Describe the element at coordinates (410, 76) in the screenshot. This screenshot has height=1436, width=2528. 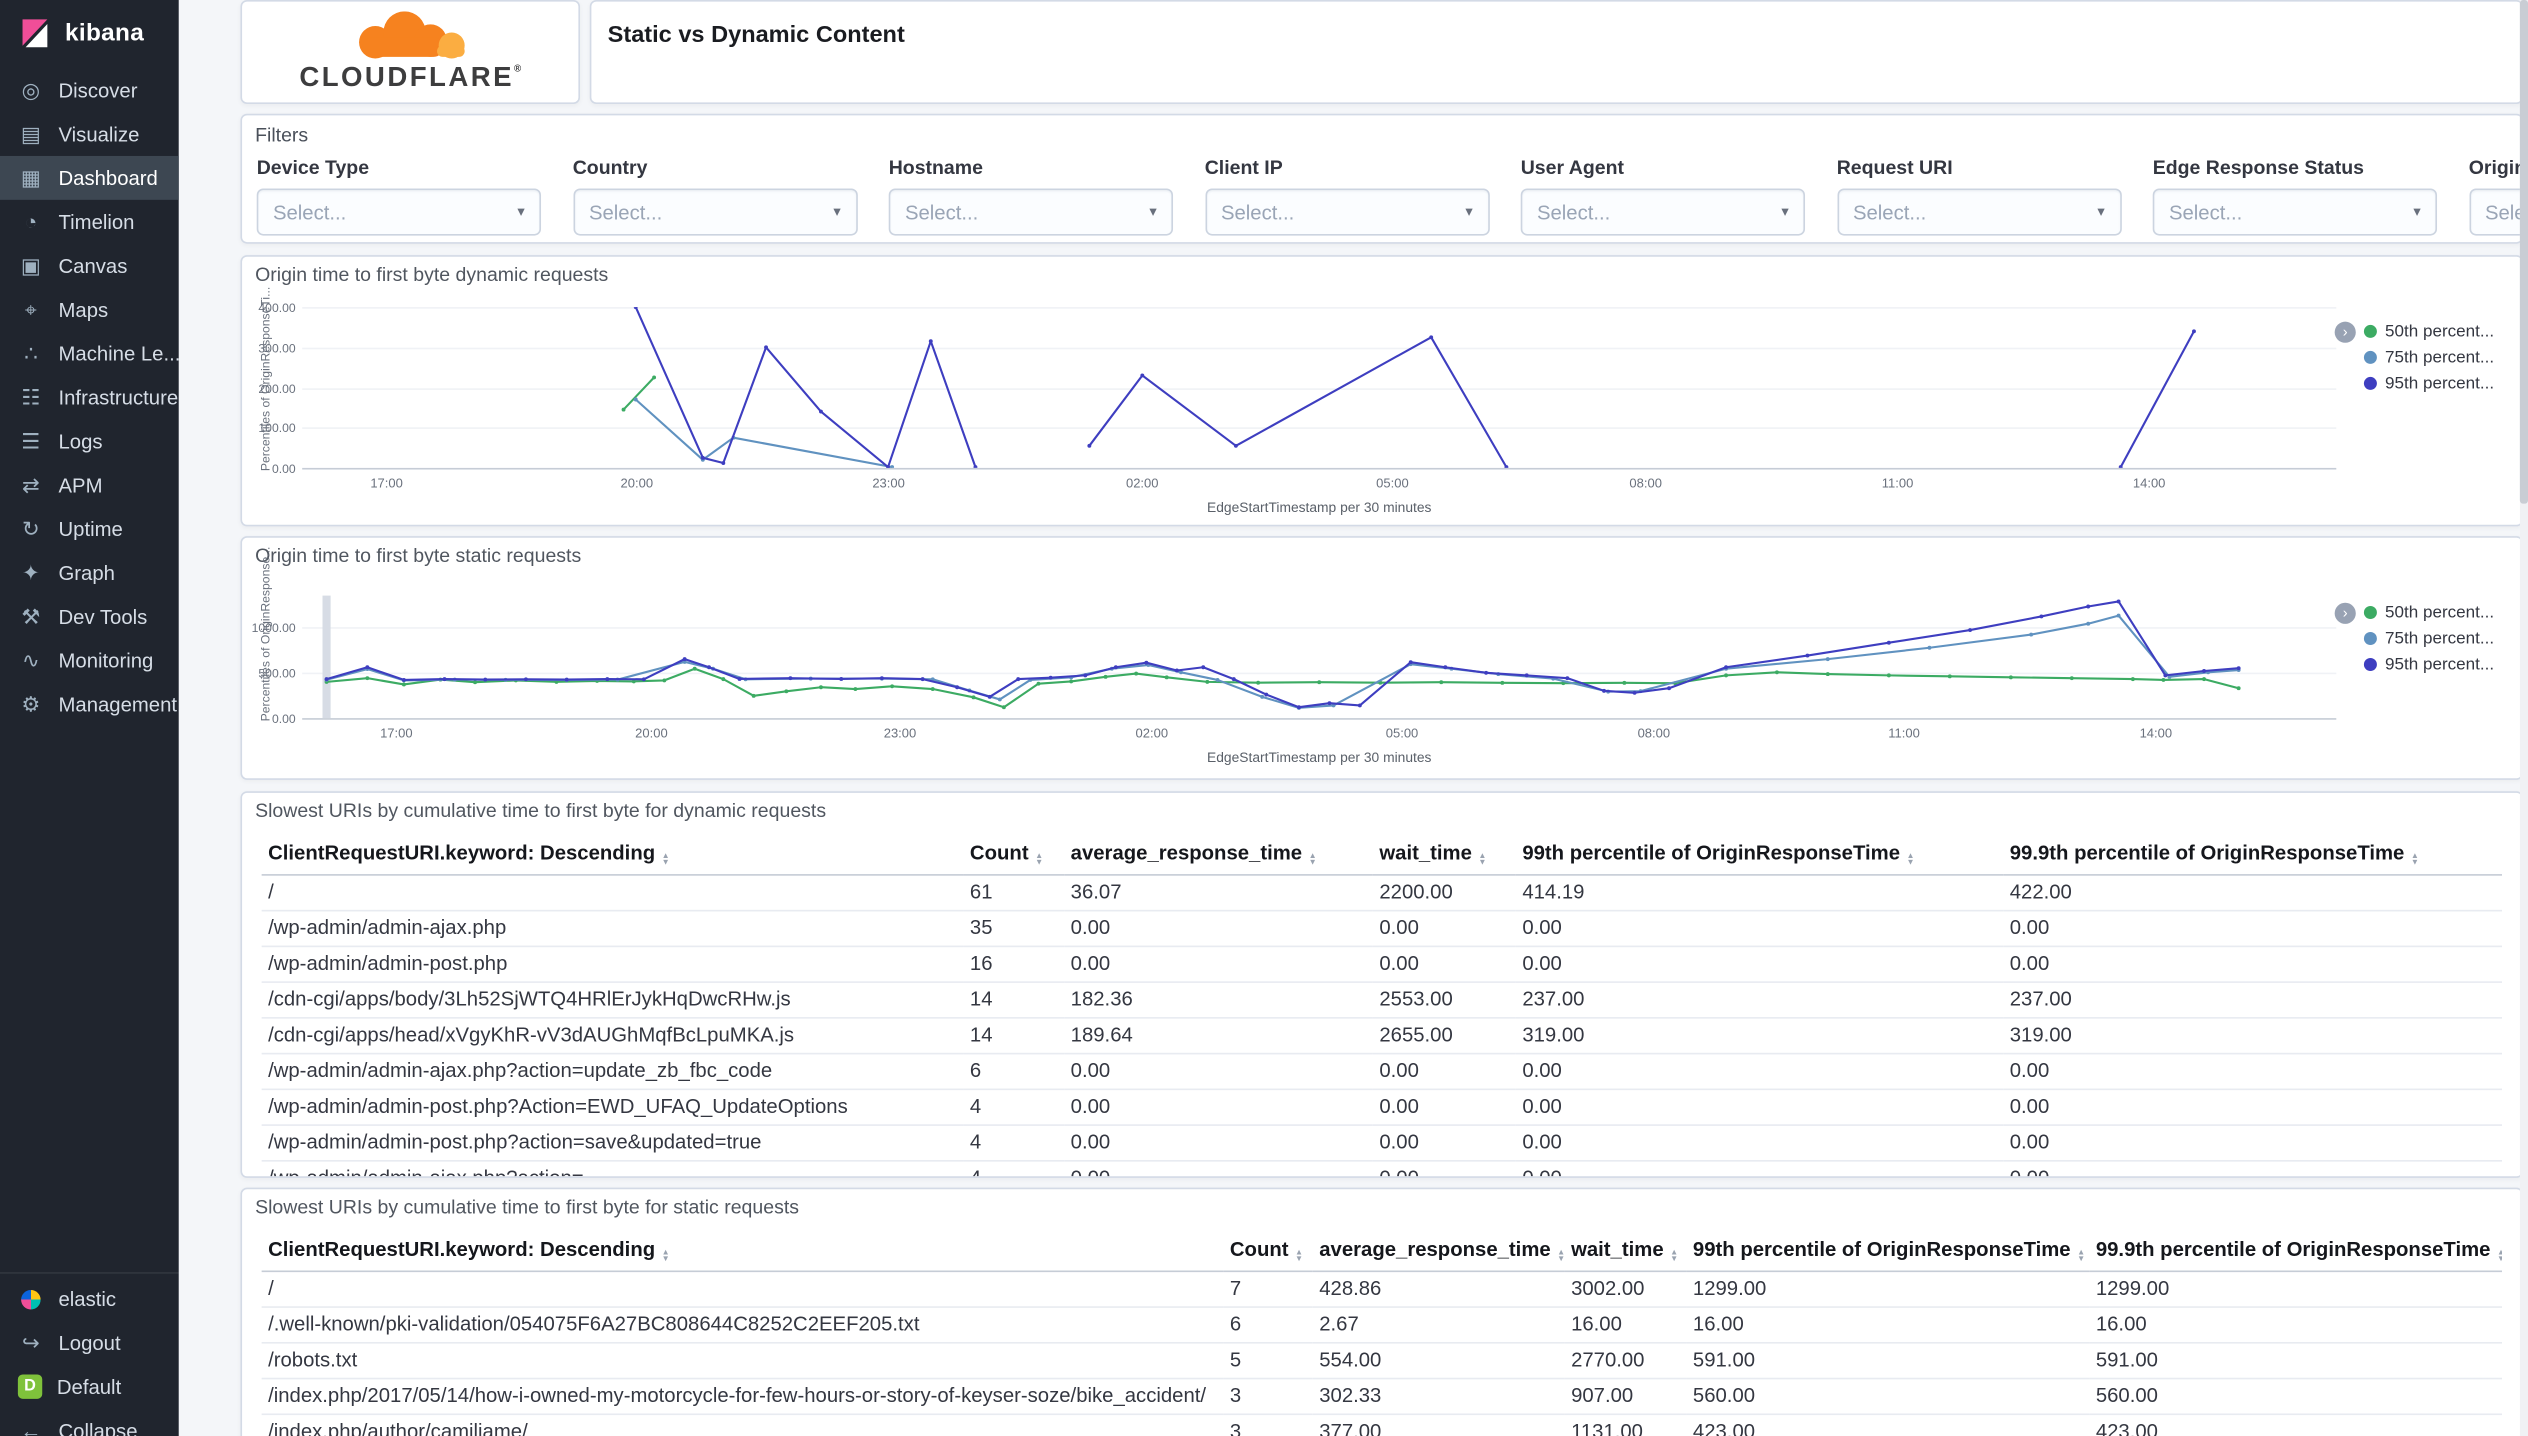
I see `cloudflare-wordmark: CLOUDFLARE®` at that location.